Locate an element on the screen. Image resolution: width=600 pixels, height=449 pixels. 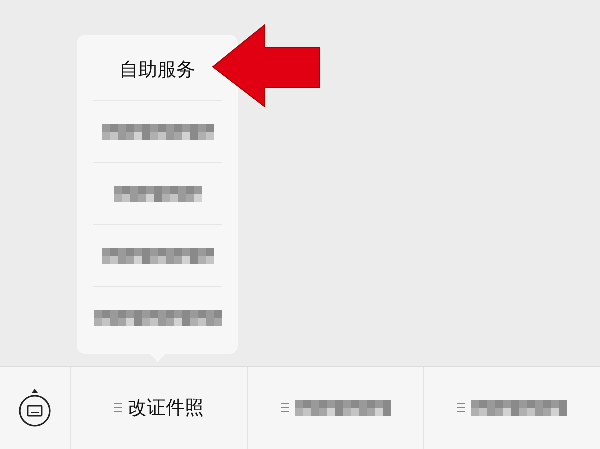
tab-label: 改证件照 is located at coordinates (166, 408).